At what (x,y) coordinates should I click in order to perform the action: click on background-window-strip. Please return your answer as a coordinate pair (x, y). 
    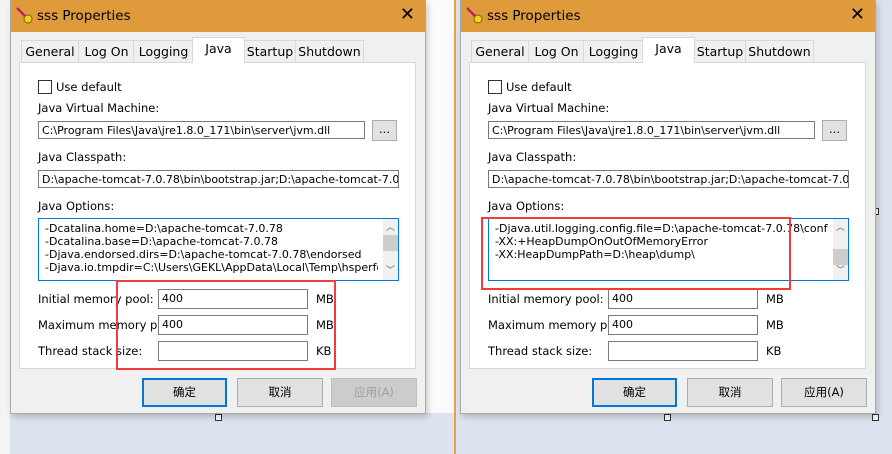
    Looking at the image, I should click on (5, 227).